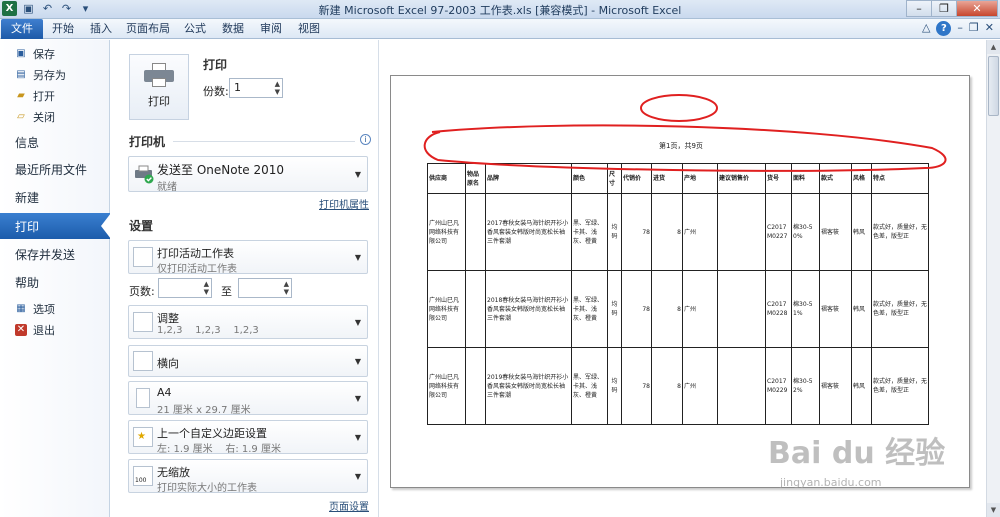  I want to click on settings-heading: 设置, so click(141, 226).